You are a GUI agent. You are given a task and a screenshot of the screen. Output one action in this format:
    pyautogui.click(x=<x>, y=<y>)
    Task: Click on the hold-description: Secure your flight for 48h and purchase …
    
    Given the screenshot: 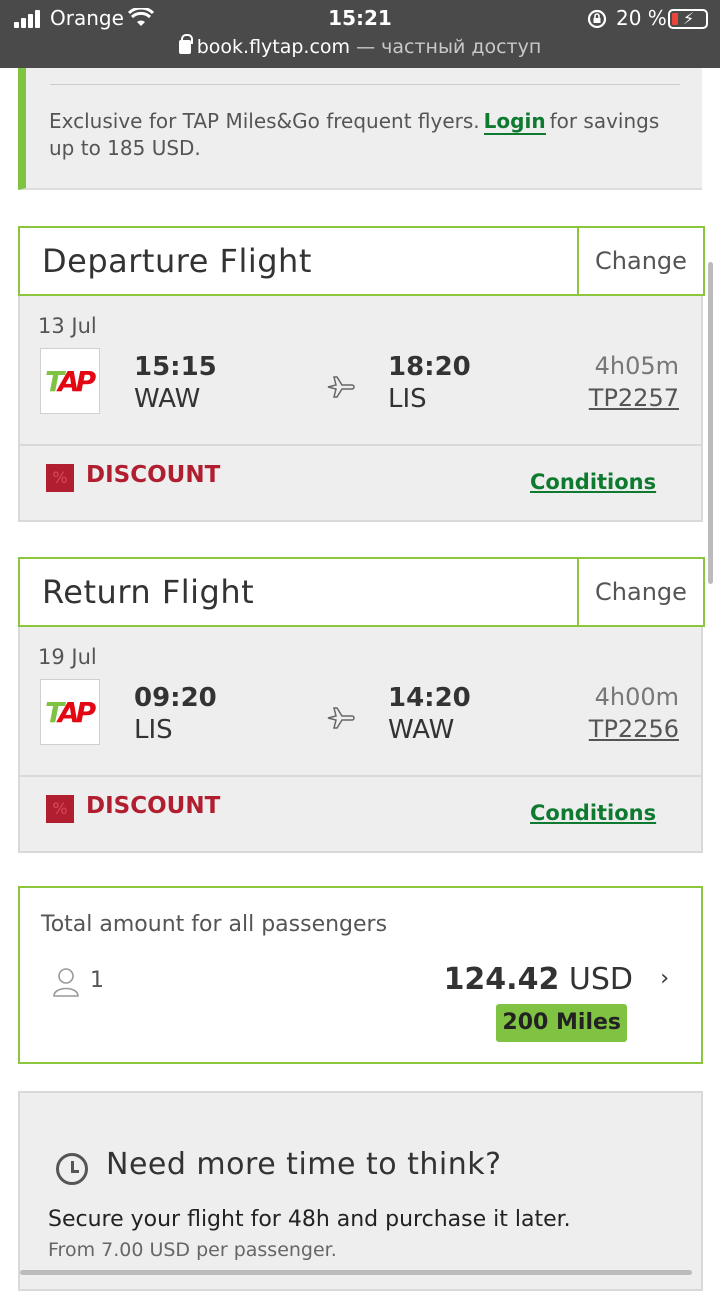 What is the action you would take?
    pyautogui.click(x=309, y=1219)
    